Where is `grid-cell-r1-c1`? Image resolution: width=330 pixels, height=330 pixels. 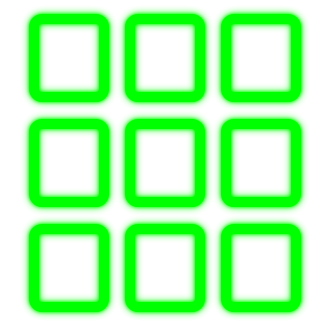
grid-cell-r1-c1 is located at coordinates (69, 58).